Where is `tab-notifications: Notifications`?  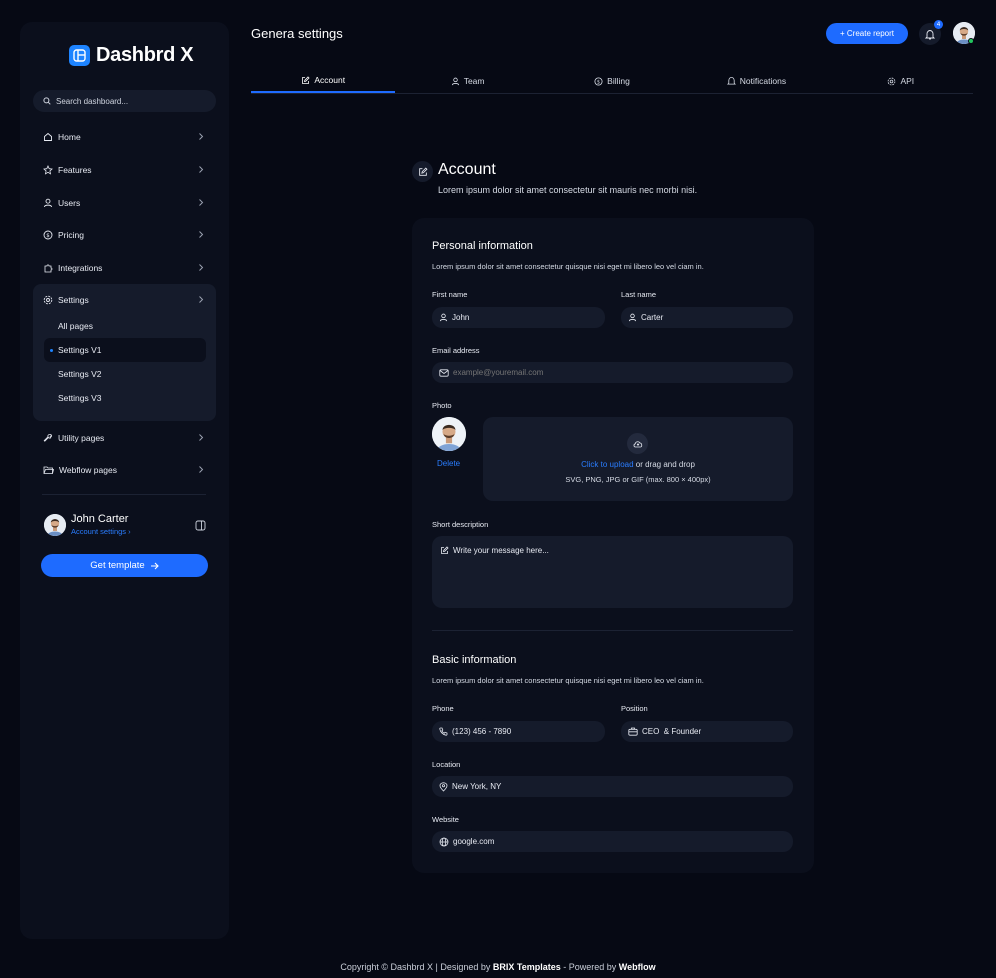
tab-notifications: Notifications is located at coordinates (756, 81).